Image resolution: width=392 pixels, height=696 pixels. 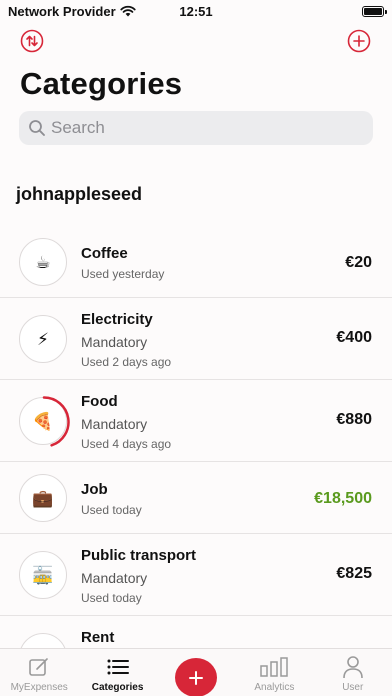 What do you see at coordinates (353, 687) in the screenshot?
I see `tab-label: User` at bounding box center [353, 687].